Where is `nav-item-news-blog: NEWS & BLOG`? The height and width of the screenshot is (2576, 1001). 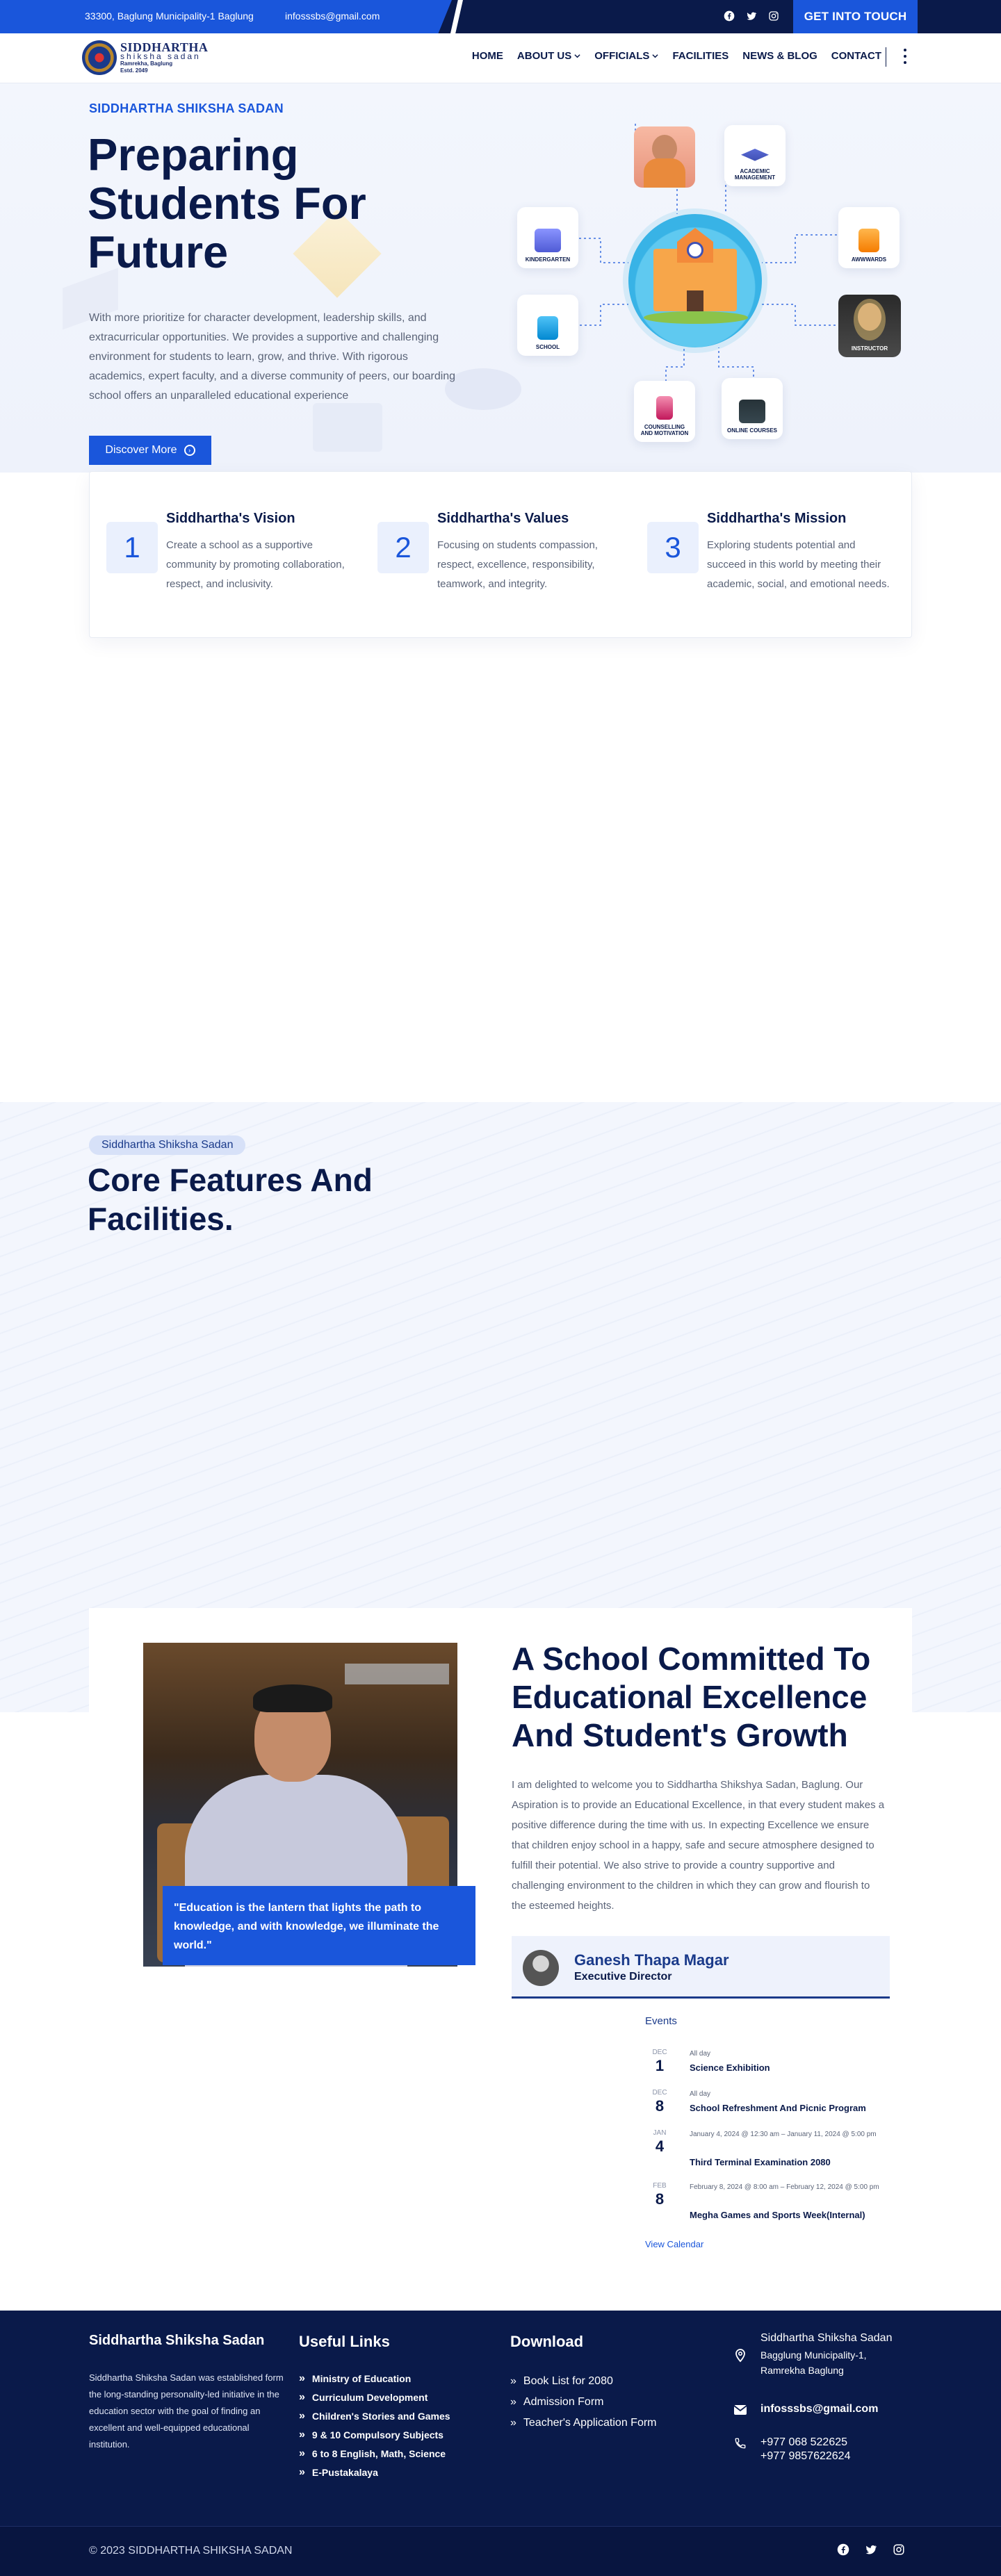 nav-item-news-blog: NEWS & BLOG is located at coordinates (779, 56).